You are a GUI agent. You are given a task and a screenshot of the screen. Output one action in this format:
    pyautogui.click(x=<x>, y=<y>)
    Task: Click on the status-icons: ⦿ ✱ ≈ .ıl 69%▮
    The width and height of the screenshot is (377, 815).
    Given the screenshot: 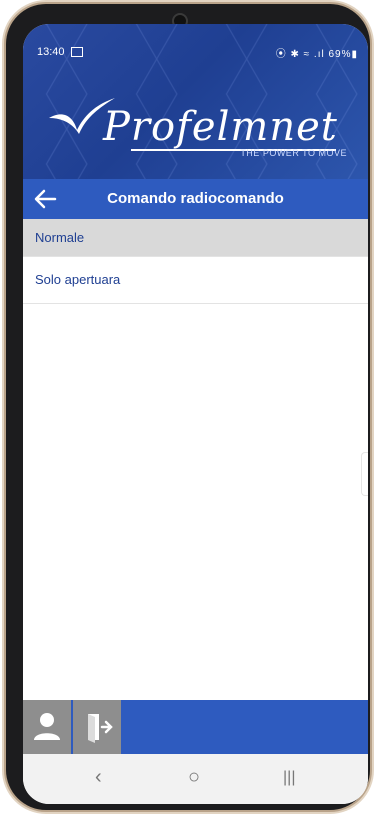 What is the action you would take?
    pyautogui.click(x=316, y=54)
    